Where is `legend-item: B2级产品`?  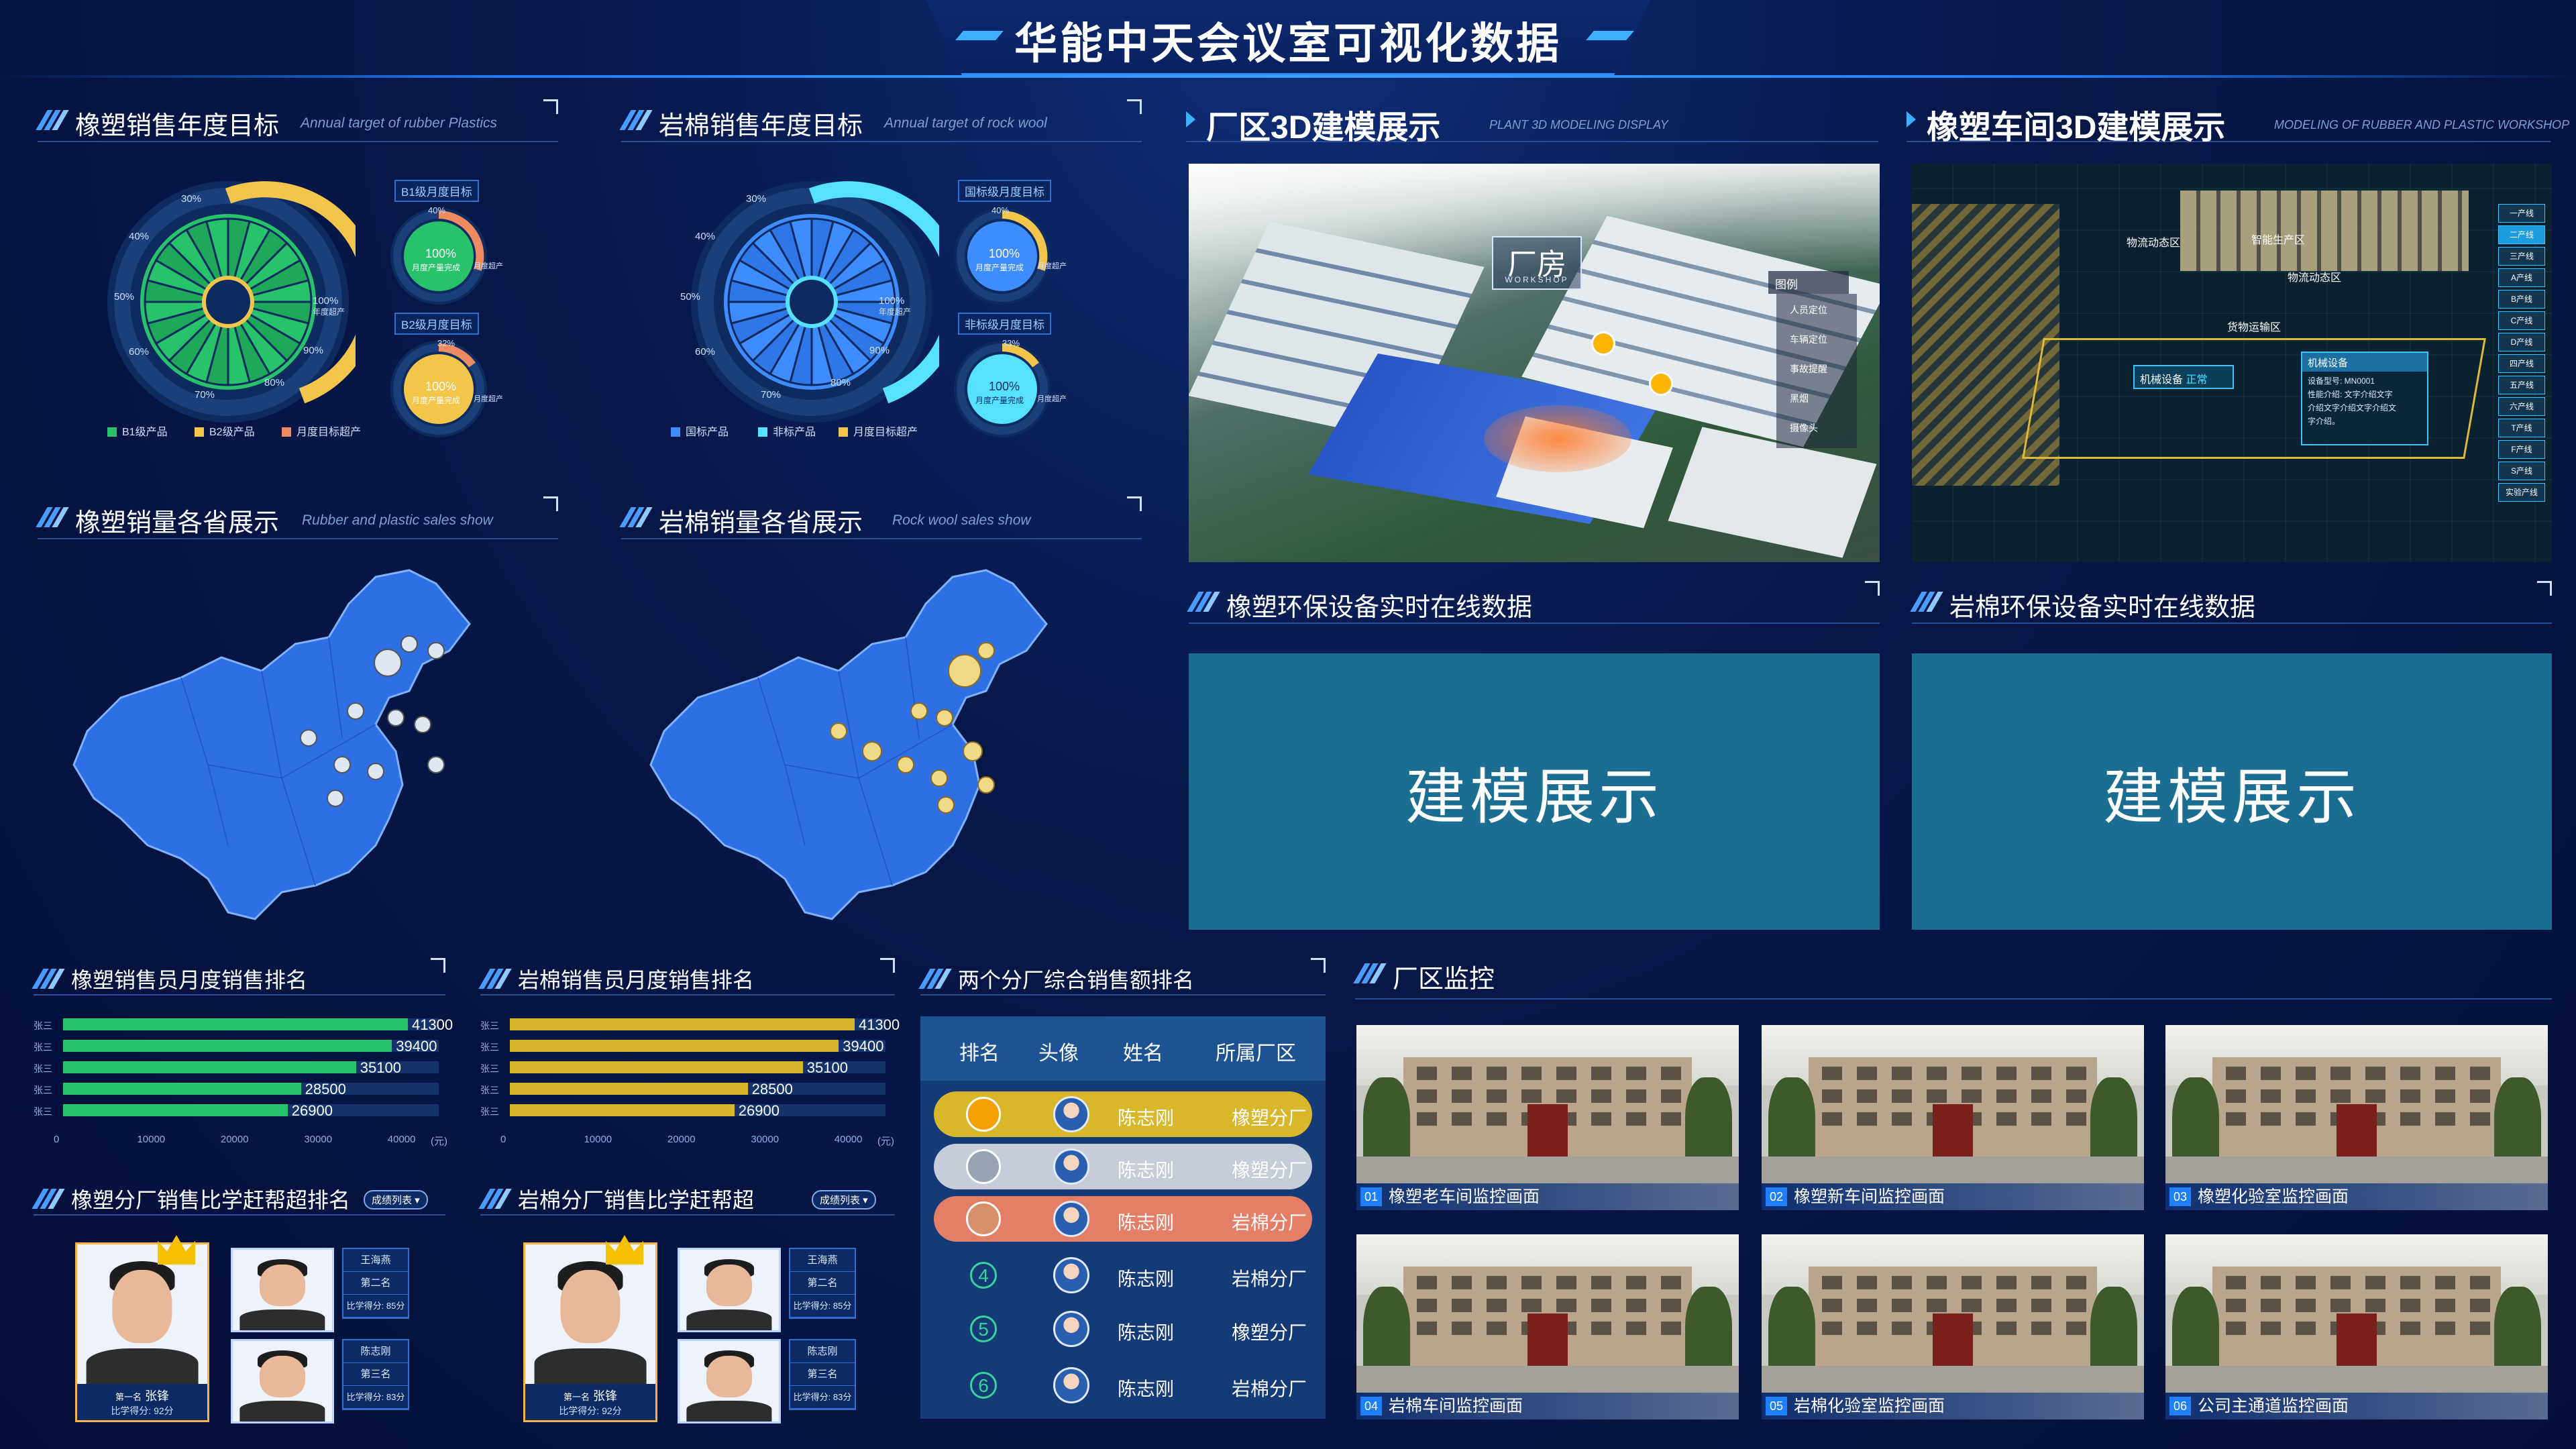 legend-item: B2级产品 is located at coordinates (225, 431).